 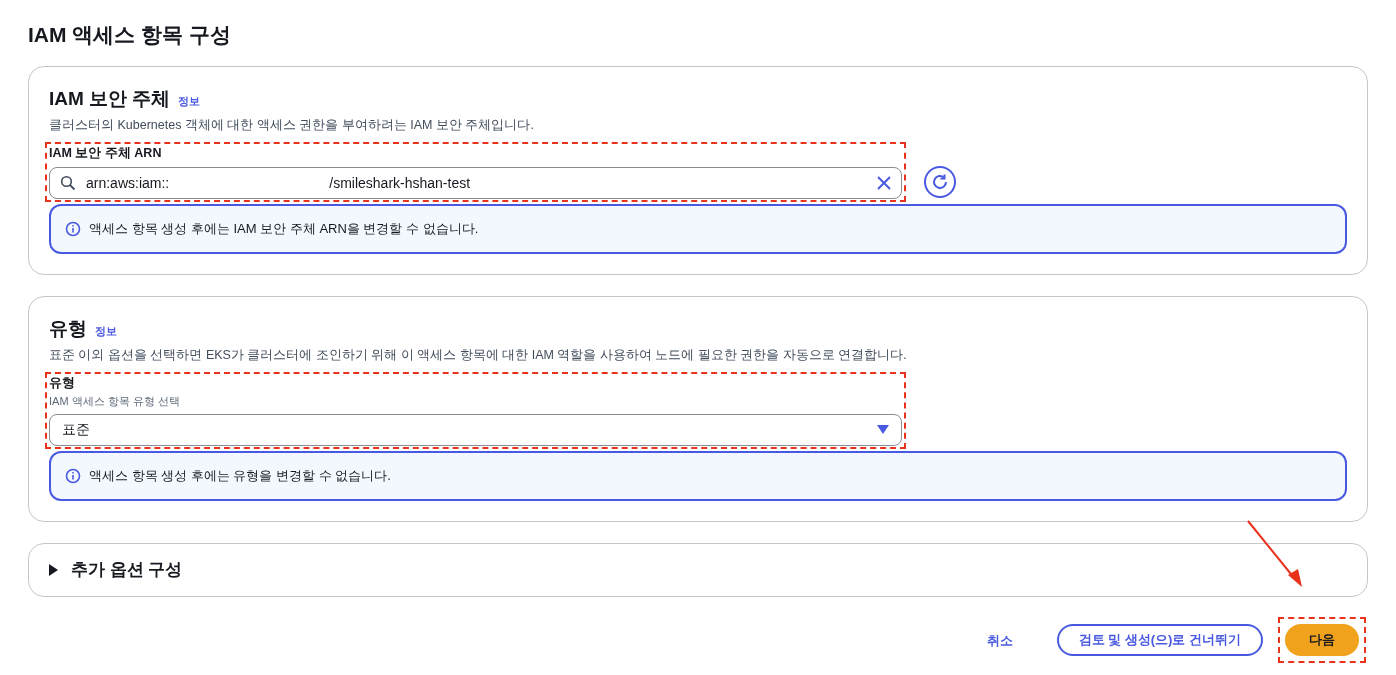 What do you see at coordinates (400, 183) in the screenshot?
I see `arn-value: /smileshark-hshan-test` at bounding box center [400, 183].